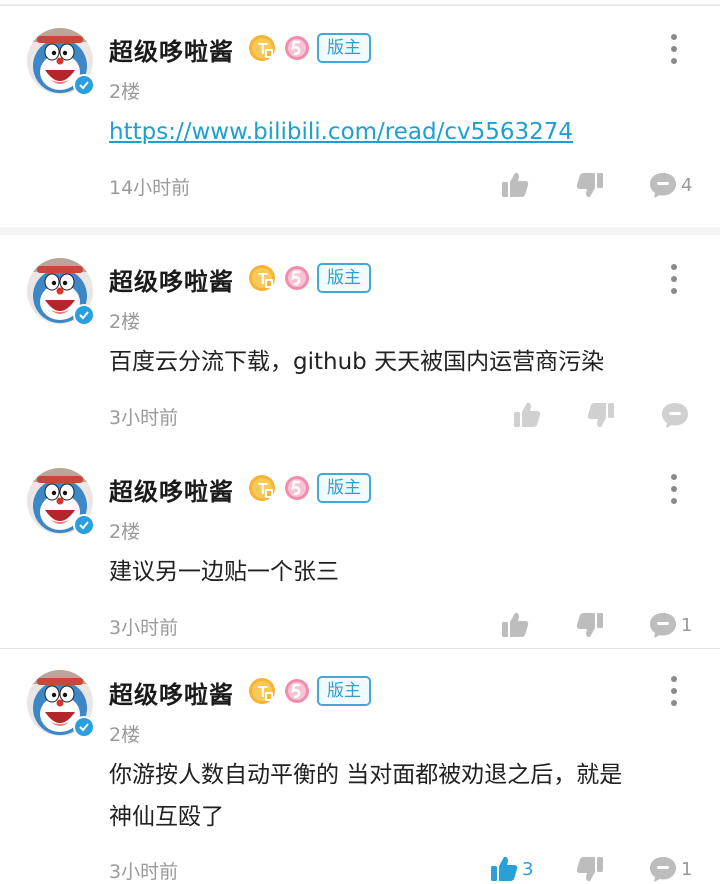 Image resolution: width=720 pixels, height=884 pixels. I want to click on timestamp: 14小时前, so click(150, 188).